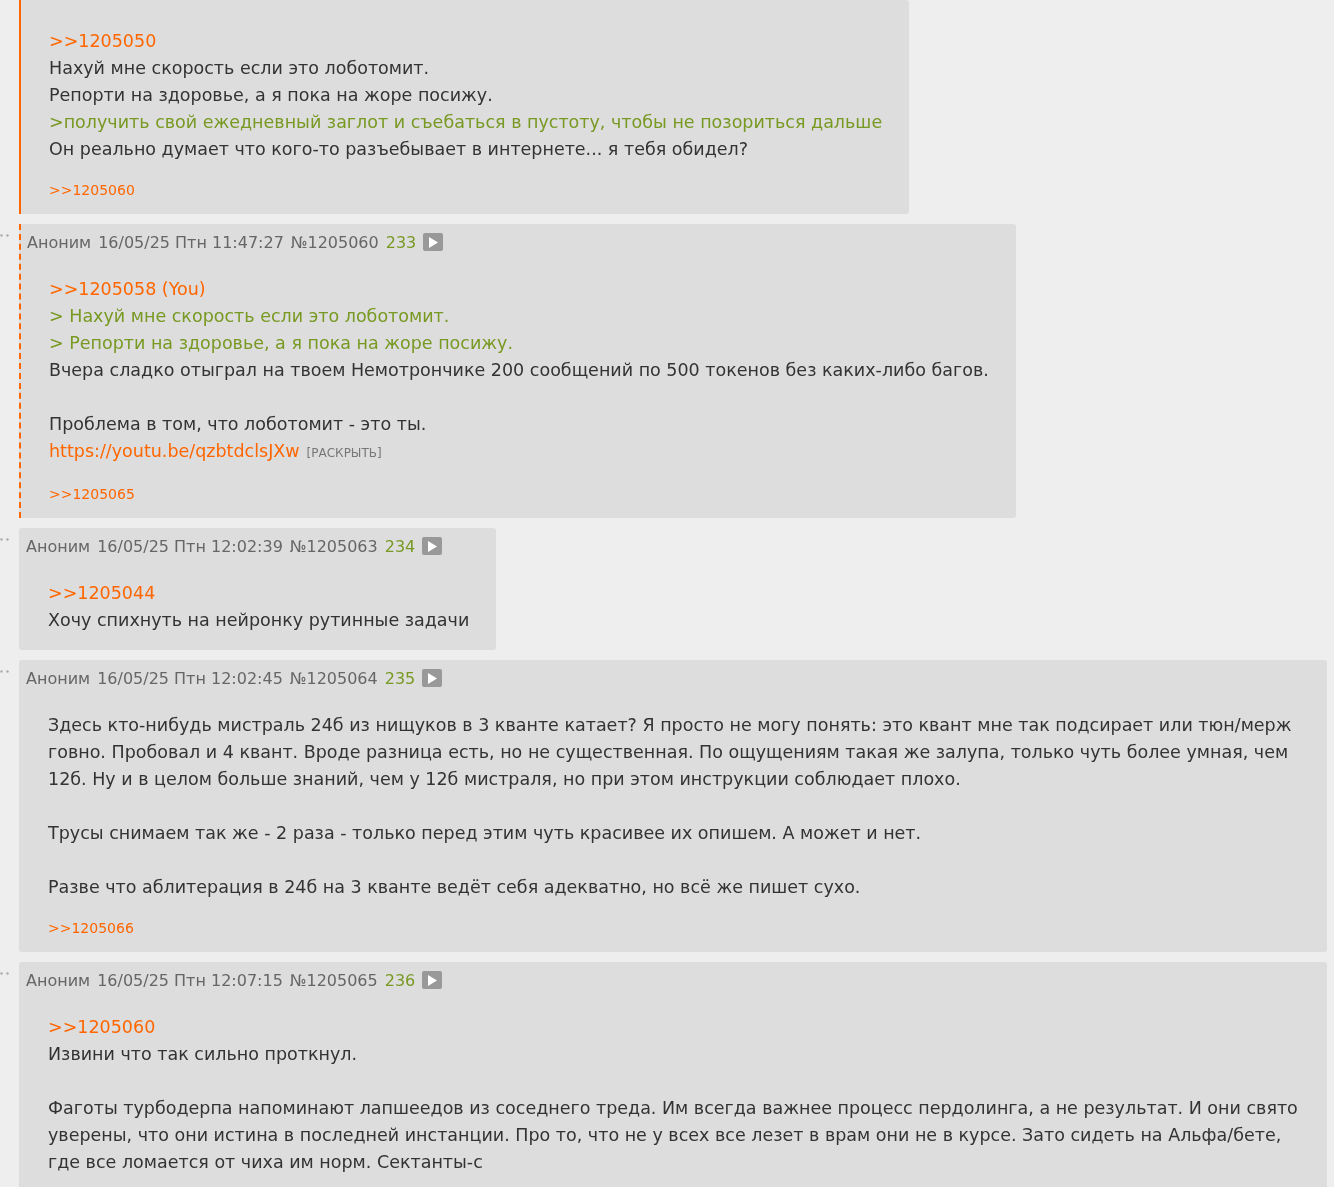 The height and width of the screenshot is (1187, 1334). I want to click on post-text: Трусы снимаем так же - 2 раза - только перед этим чуть красивее их опишем. А может и нет., so click(485, 833).